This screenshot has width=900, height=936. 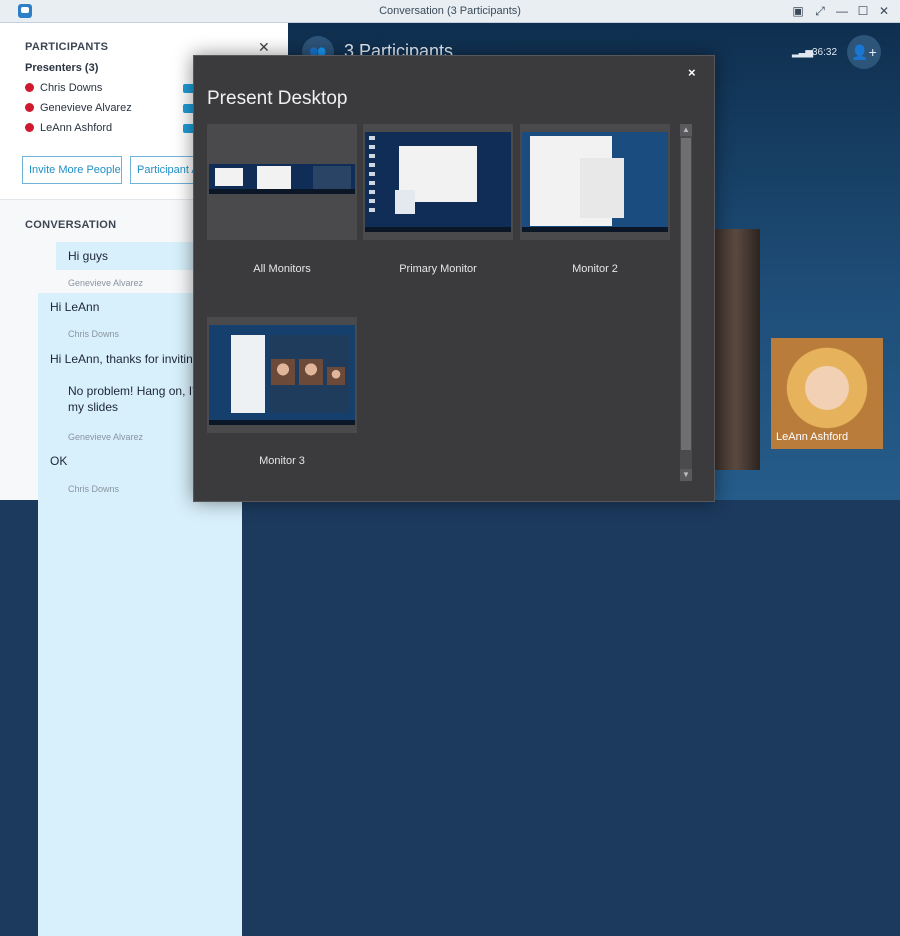 I want to click on close-panel-icon: ✕, so click(x=264, y=47).